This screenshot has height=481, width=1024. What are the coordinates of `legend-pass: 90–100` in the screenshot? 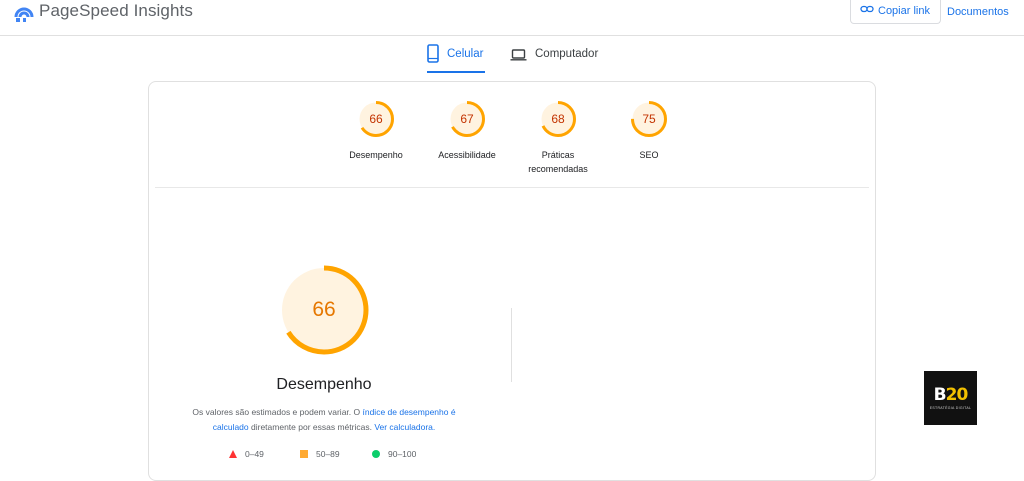 It's located at (394, 454).